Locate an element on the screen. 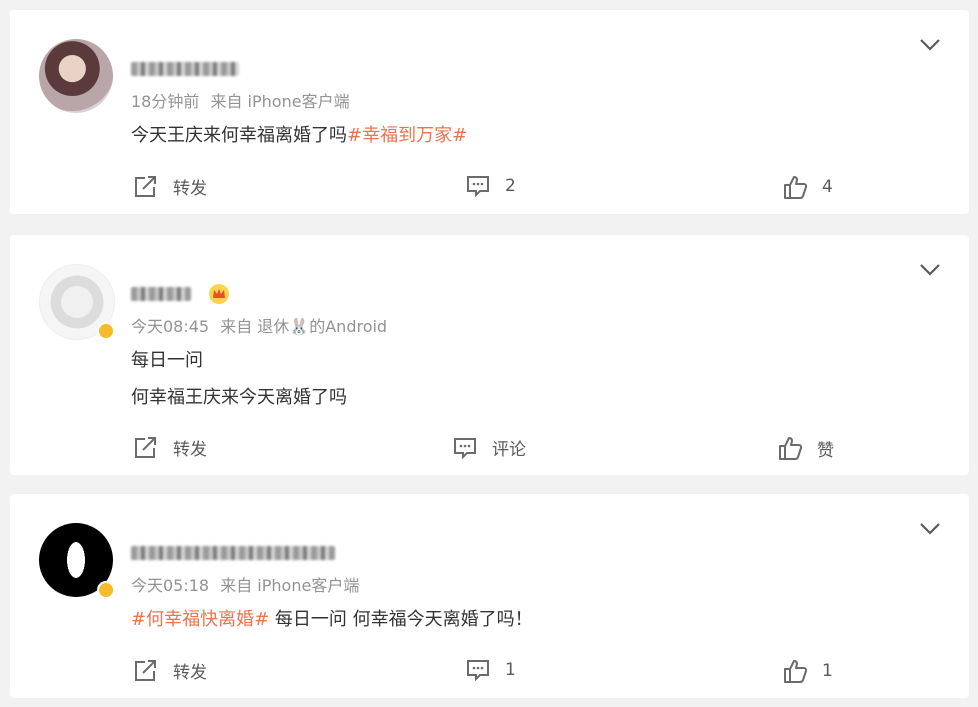 This screenshot has height=707, width=978. like-button: 赞 is located at coordinates (805, 448).